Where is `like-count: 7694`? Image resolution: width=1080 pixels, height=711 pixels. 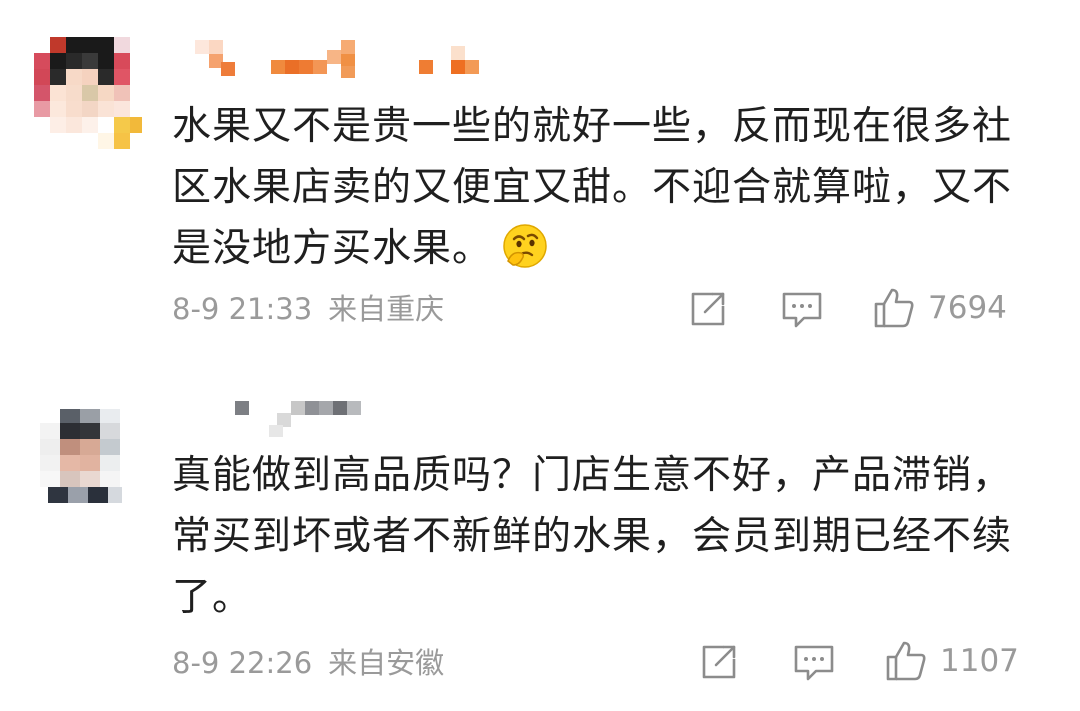 like-count: 7694 is located at coordinates (967, 308).